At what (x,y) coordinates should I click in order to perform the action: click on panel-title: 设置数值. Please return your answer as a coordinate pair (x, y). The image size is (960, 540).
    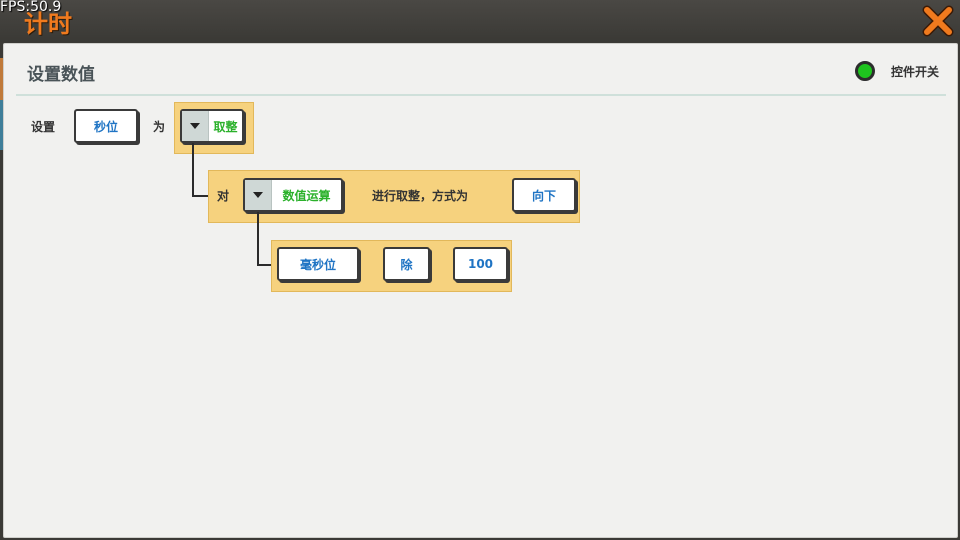
    Looking at the image, I should click on (61, 75).